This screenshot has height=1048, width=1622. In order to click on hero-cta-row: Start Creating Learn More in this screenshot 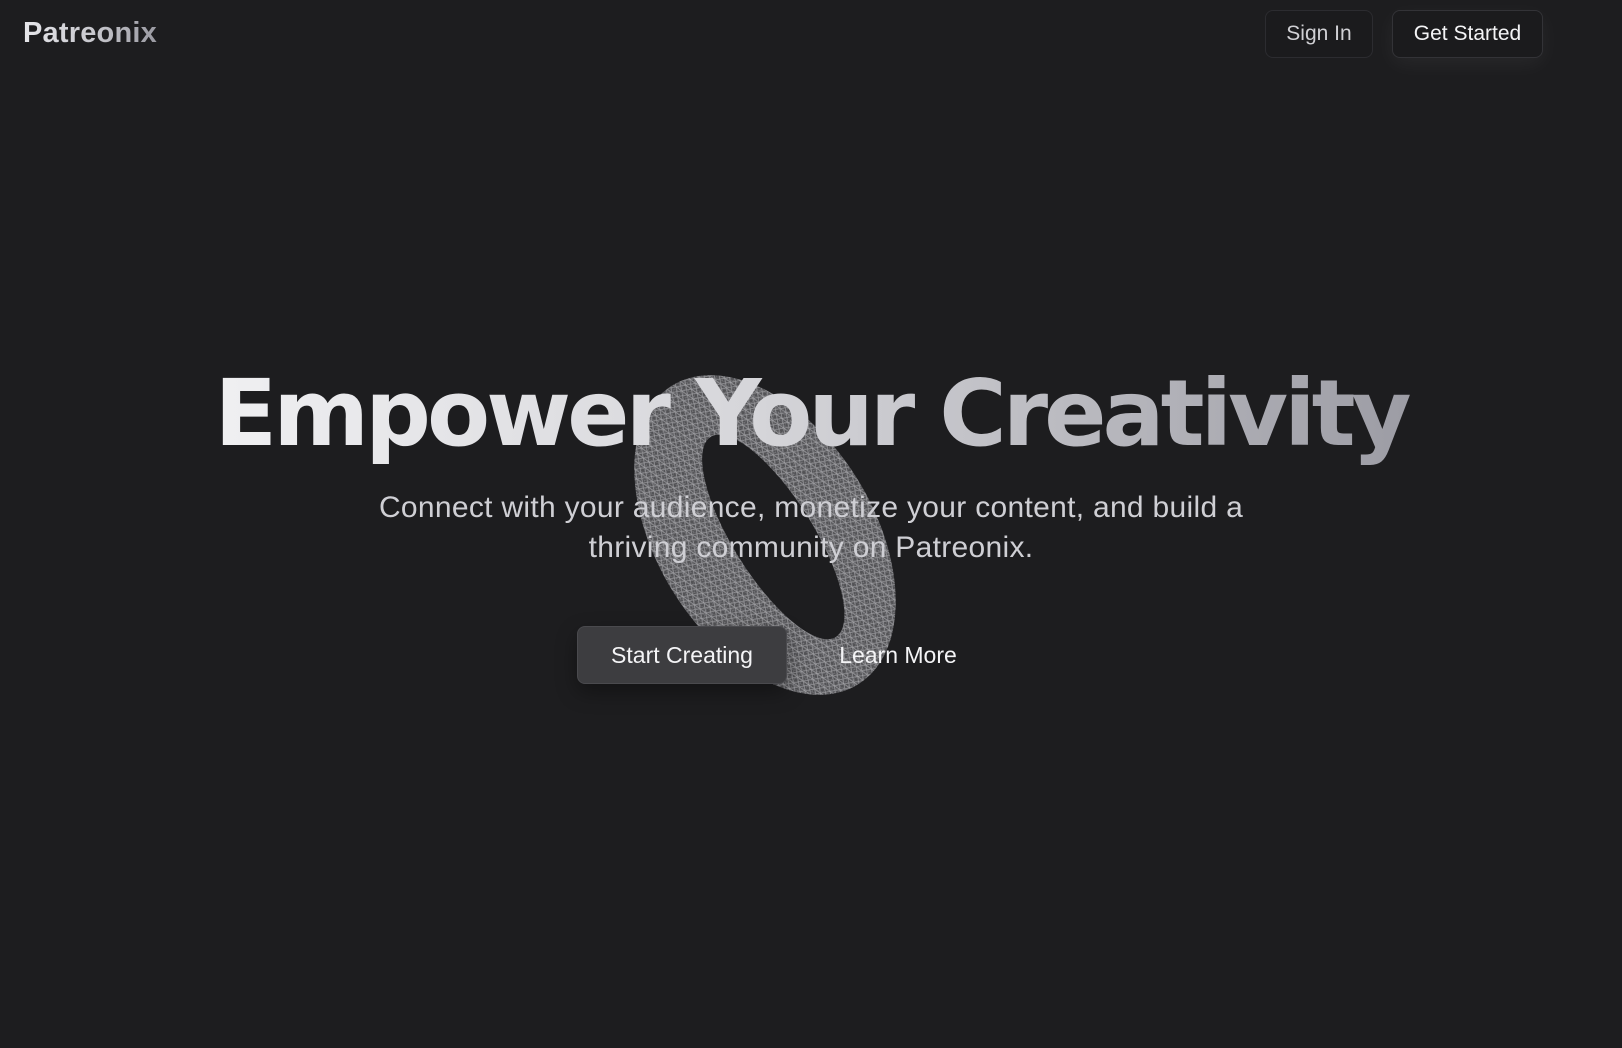, I will do `click(811, 655)`.